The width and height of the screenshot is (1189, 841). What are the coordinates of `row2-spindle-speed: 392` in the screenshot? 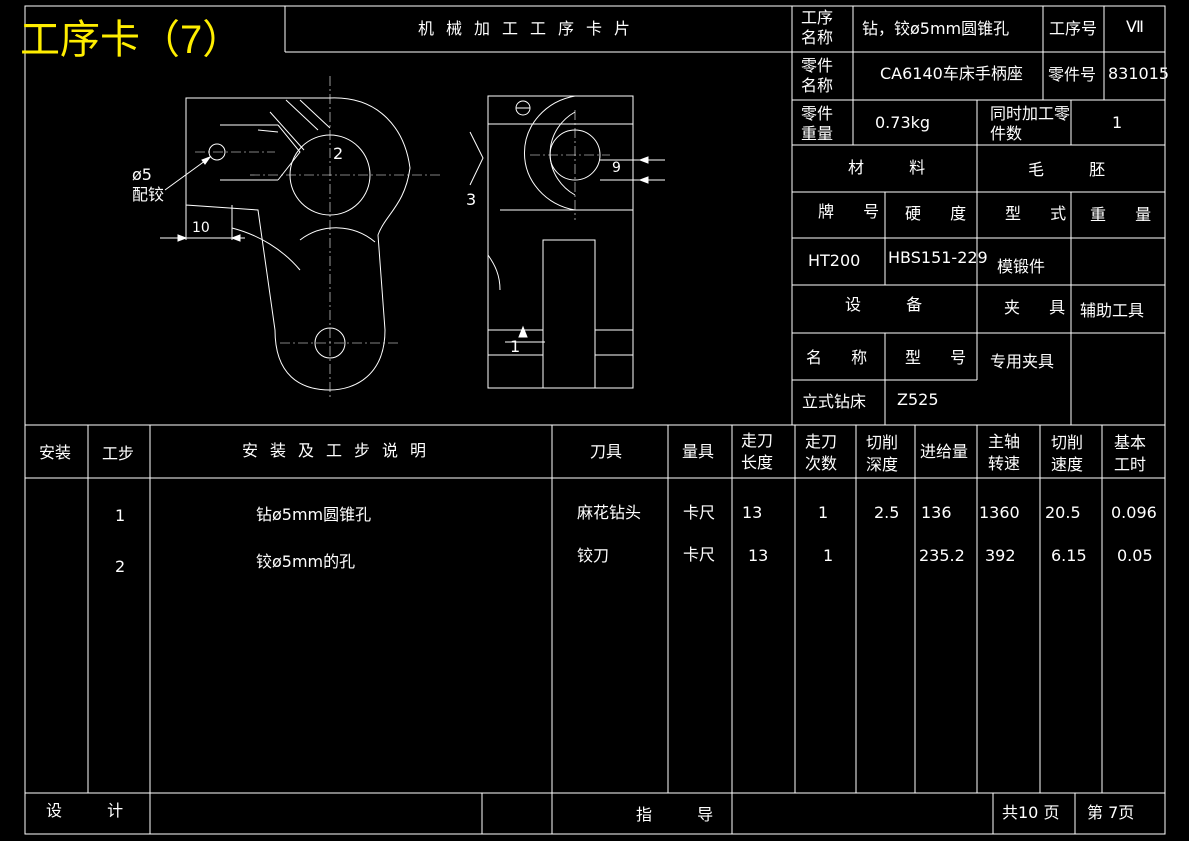 It's located at (1000, 555).